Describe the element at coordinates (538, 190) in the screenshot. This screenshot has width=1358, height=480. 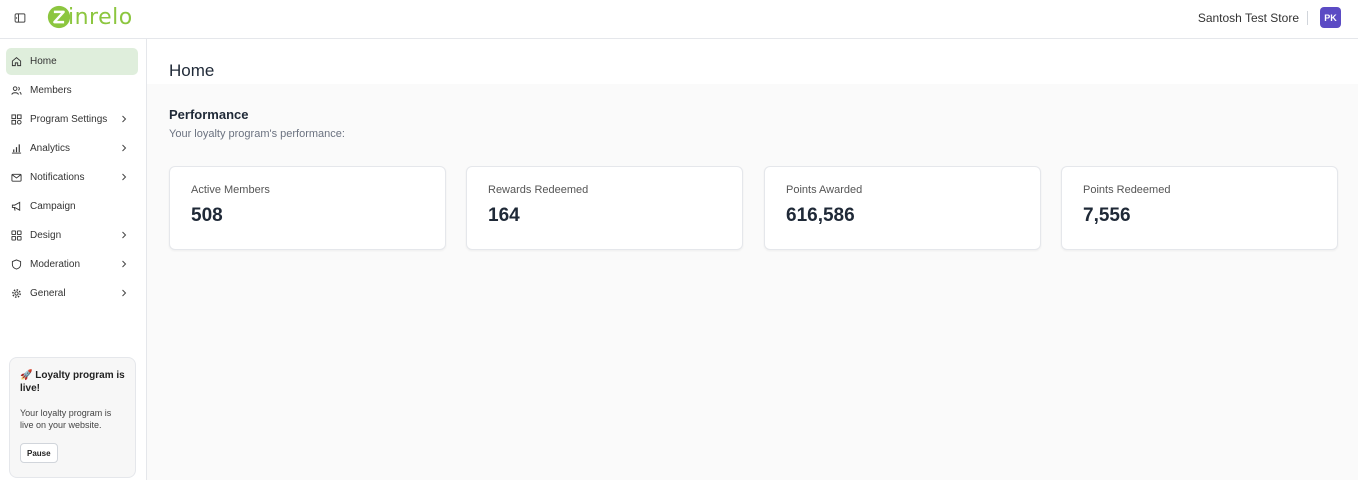
I see `stat-label: Rewards Redeemed` at that location.